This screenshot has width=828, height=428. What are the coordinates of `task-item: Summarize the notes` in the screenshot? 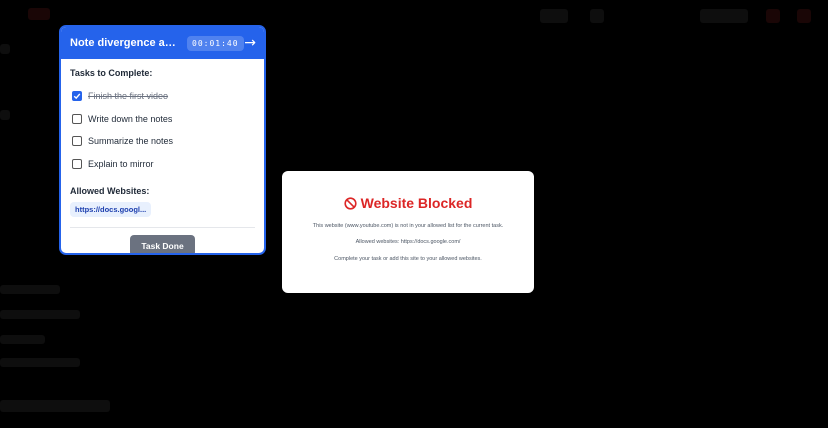 It's located at (162, 141).